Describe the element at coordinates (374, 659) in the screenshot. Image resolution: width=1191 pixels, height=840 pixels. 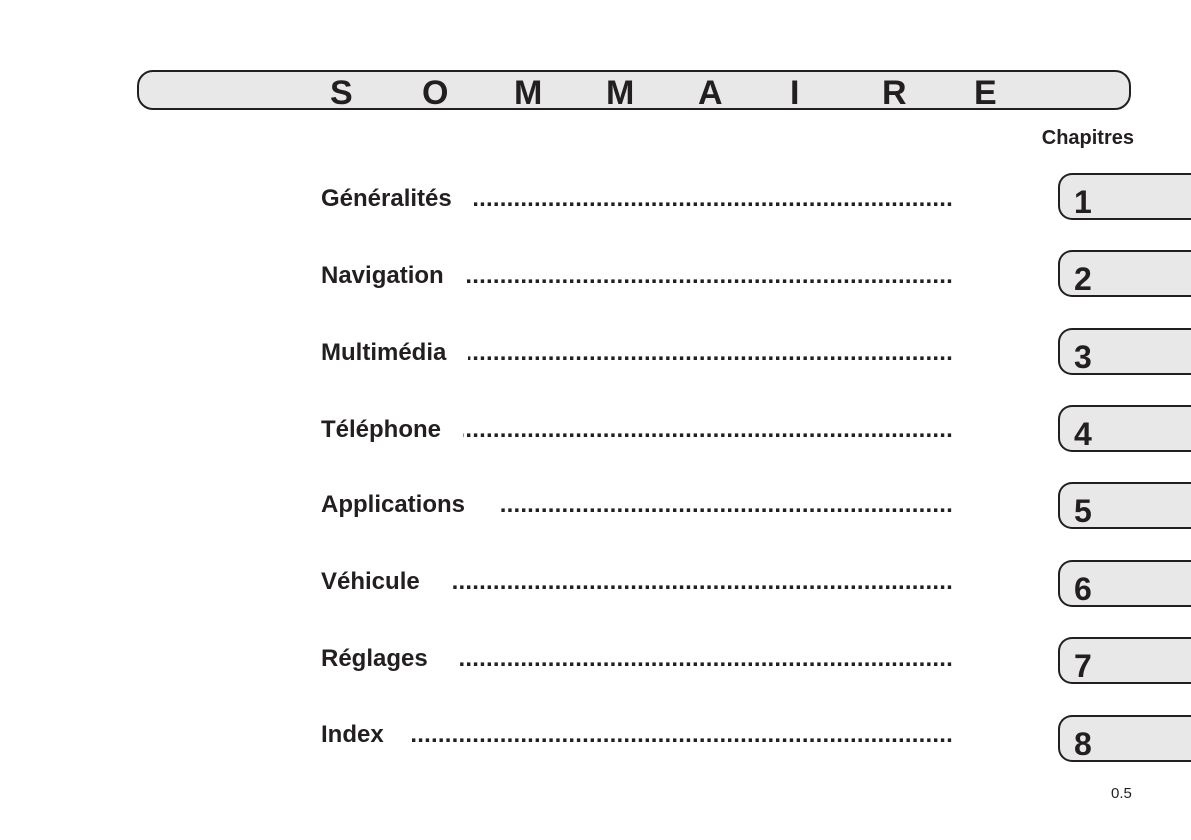
I see `toc-entry-label: Réglages` at that location.